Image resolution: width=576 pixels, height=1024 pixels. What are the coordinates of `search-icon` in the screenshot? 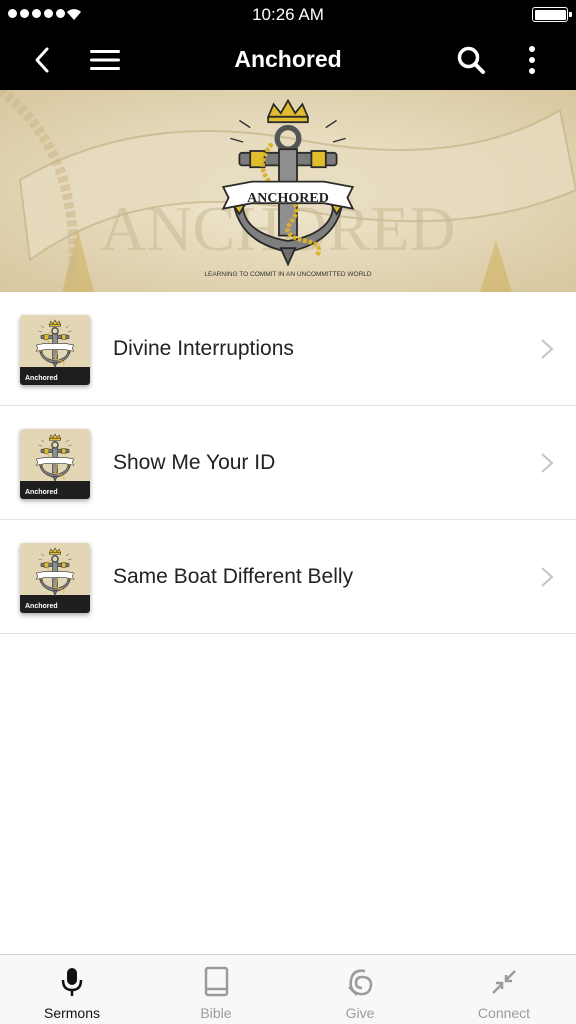 It's located at (471, 60).